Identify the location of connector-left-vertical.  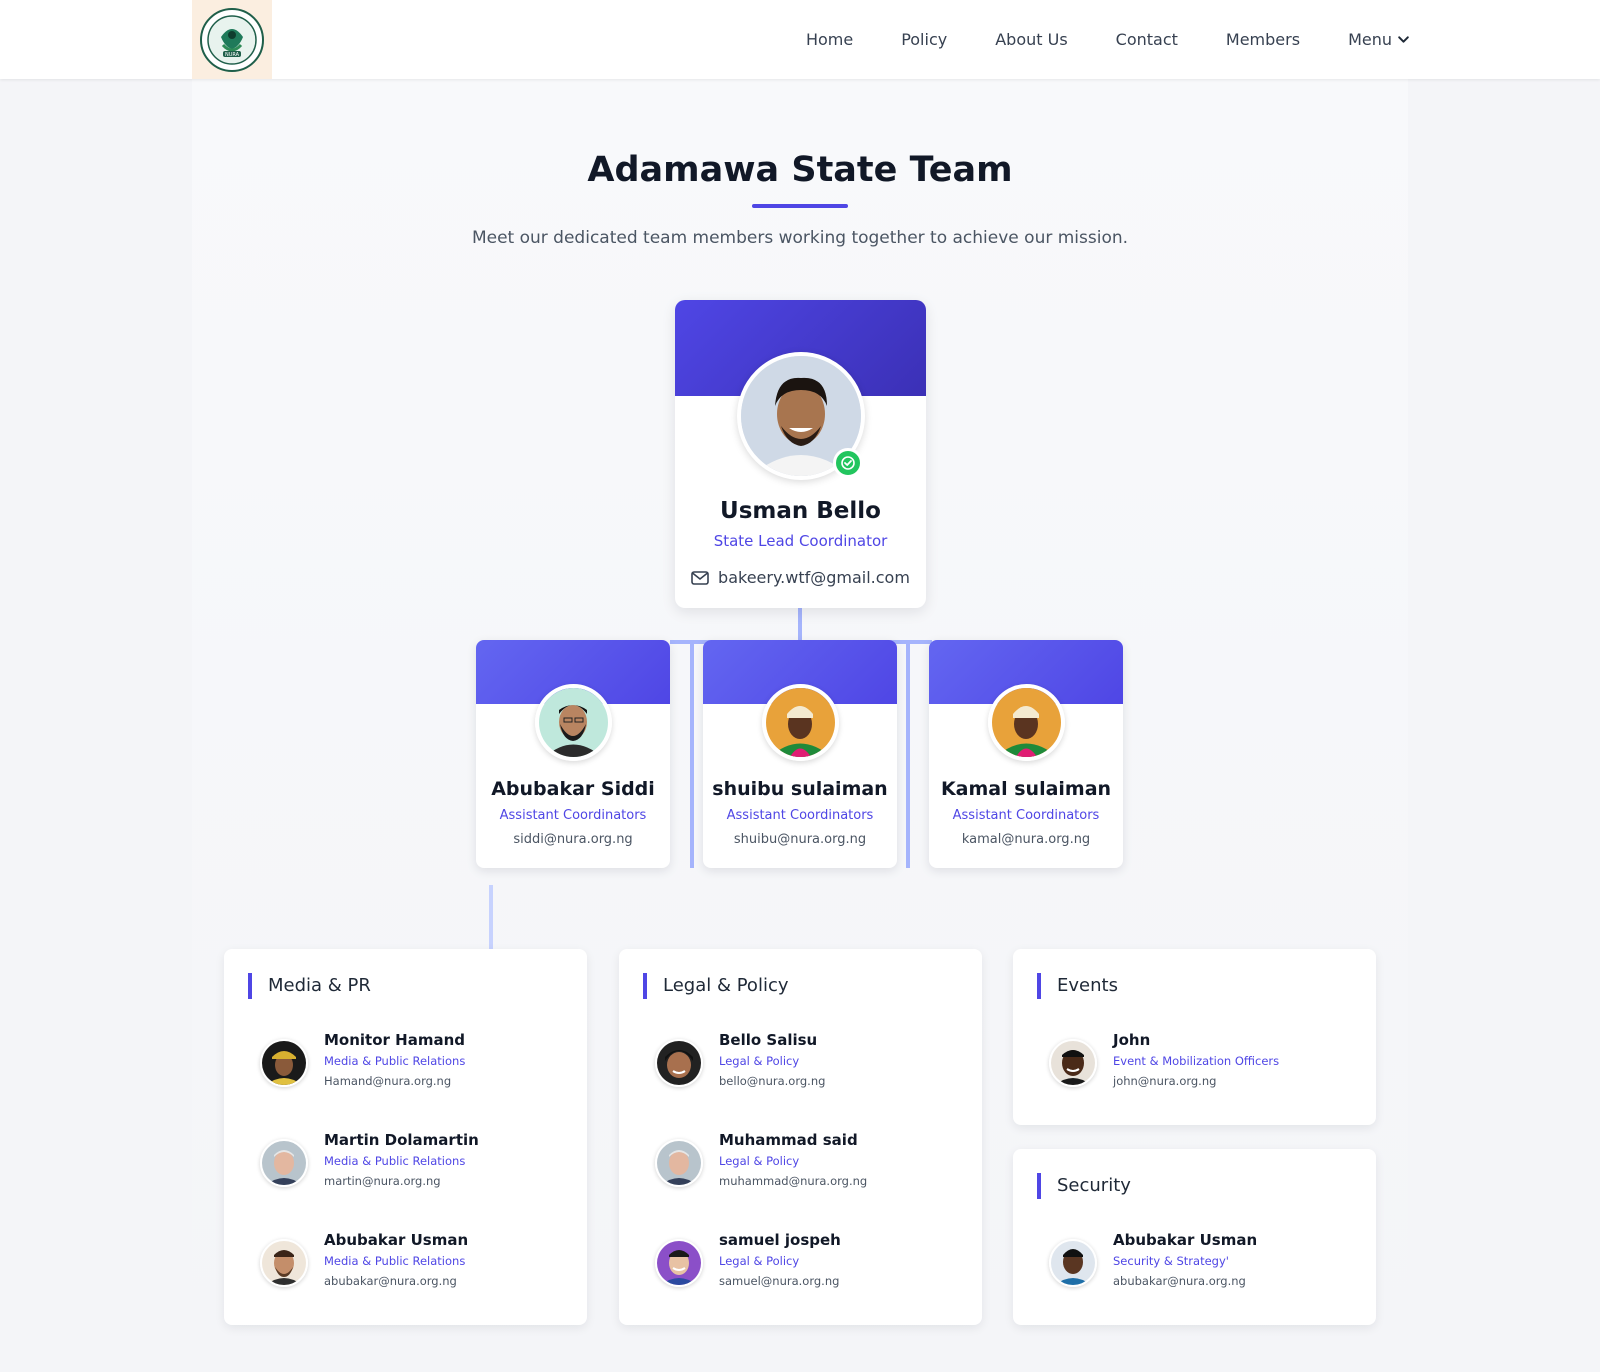
(692, 754).